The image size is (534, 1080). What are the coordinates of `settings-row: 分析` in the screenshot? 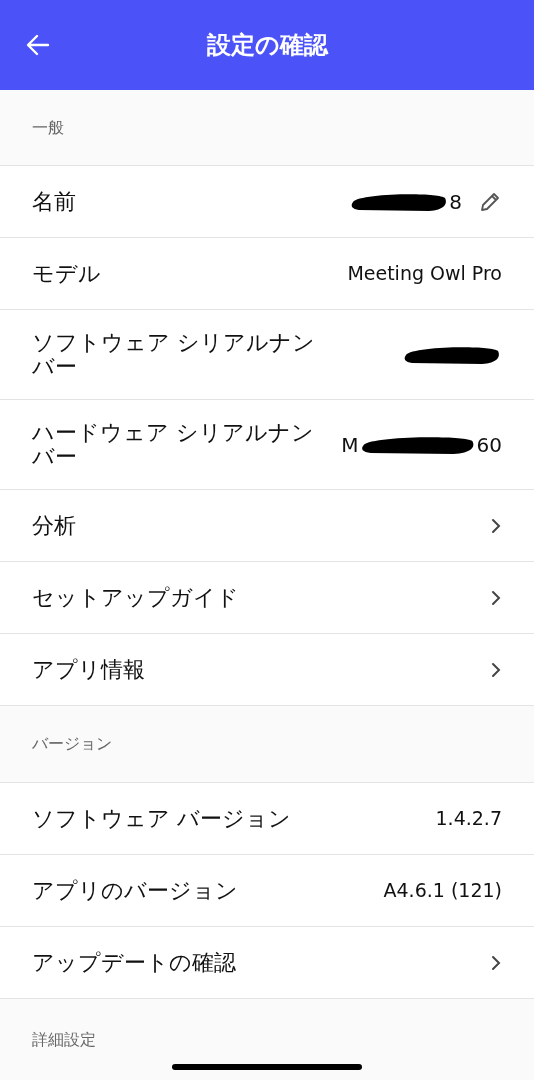 It's located at (267, 525).